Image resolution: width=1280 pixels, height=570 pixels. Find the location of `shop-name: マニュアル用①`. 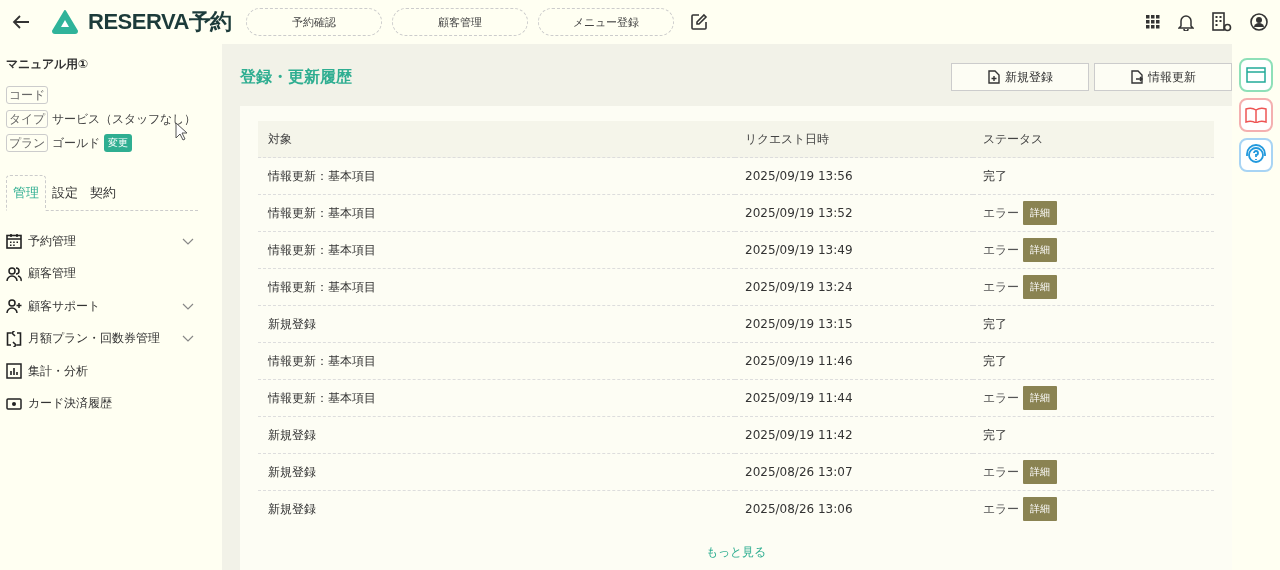

shop-name: マニュアル用① is located at coordinates (48, 64).